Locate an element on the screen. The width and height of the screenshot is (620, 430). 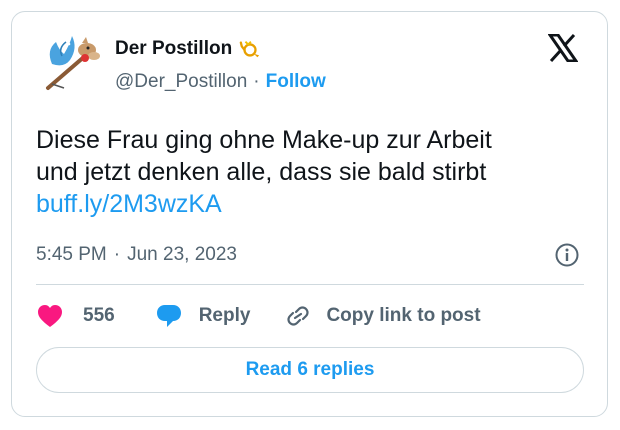
like-count: 556 is located at coordinates (99, 315).